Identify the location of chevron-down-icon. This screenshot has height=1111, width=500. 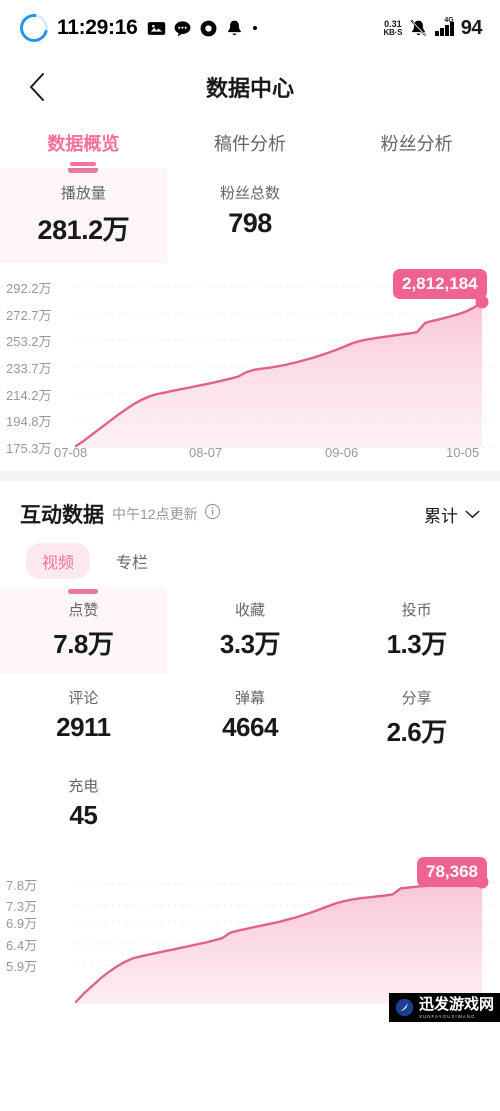
(472, 514).